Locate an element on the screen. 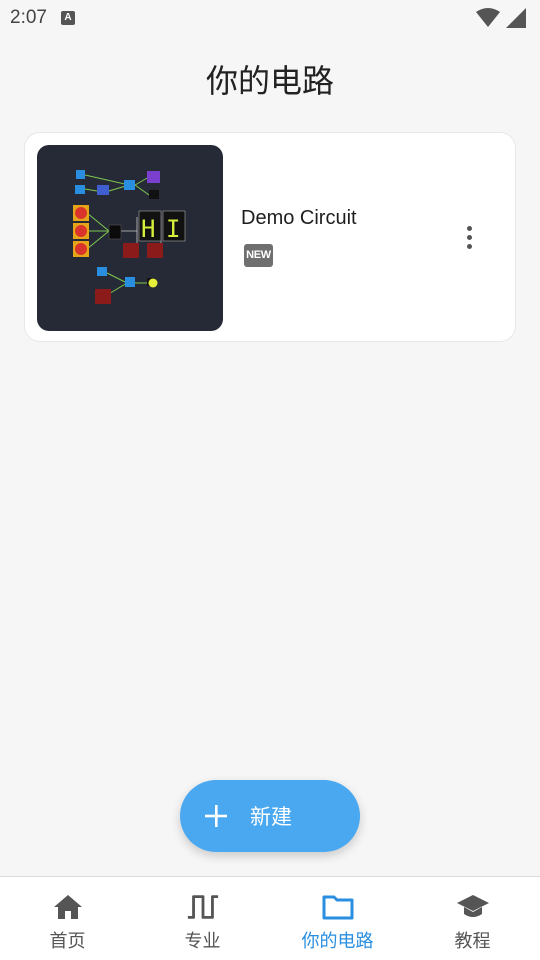 This screenshot has height=960, width=540. page-title: 你的电路 is located at coordinates (269, 81).